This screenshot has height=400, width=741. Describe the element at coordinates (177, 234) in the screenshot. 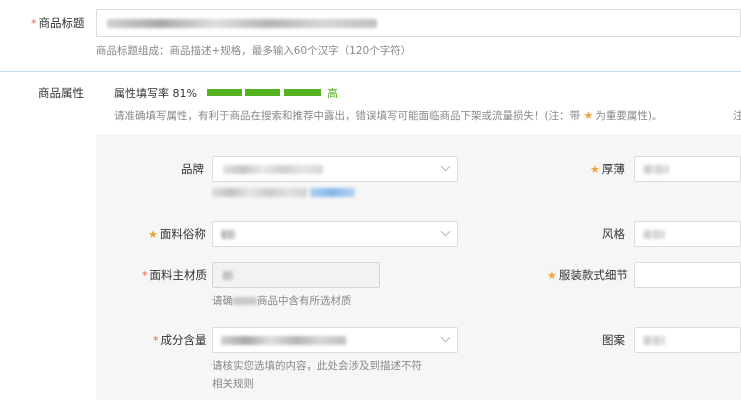

I see `fabric-name-label: ★ 面料俗称` at that location.